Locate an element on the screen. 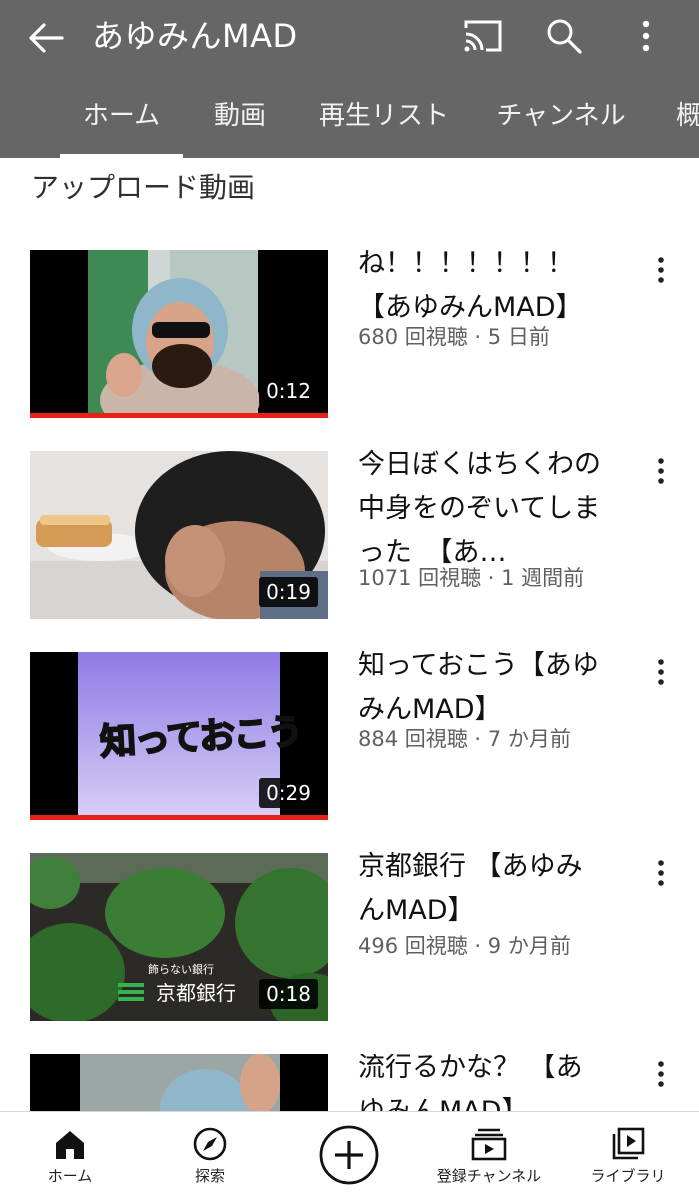 The height and width of the screenshot is (1201, 699). bottom-navigation: ホーム 探索 登録チャンネル ライブラリ is located at coordinates (349, 1156).